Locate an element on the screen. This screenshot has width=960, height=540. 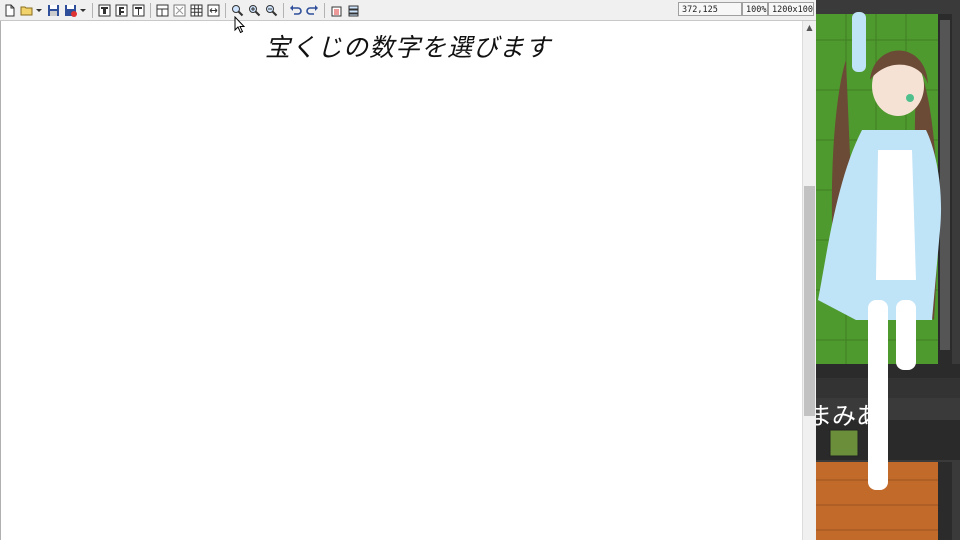
new-file-icon is located at coordinates (9, 10).